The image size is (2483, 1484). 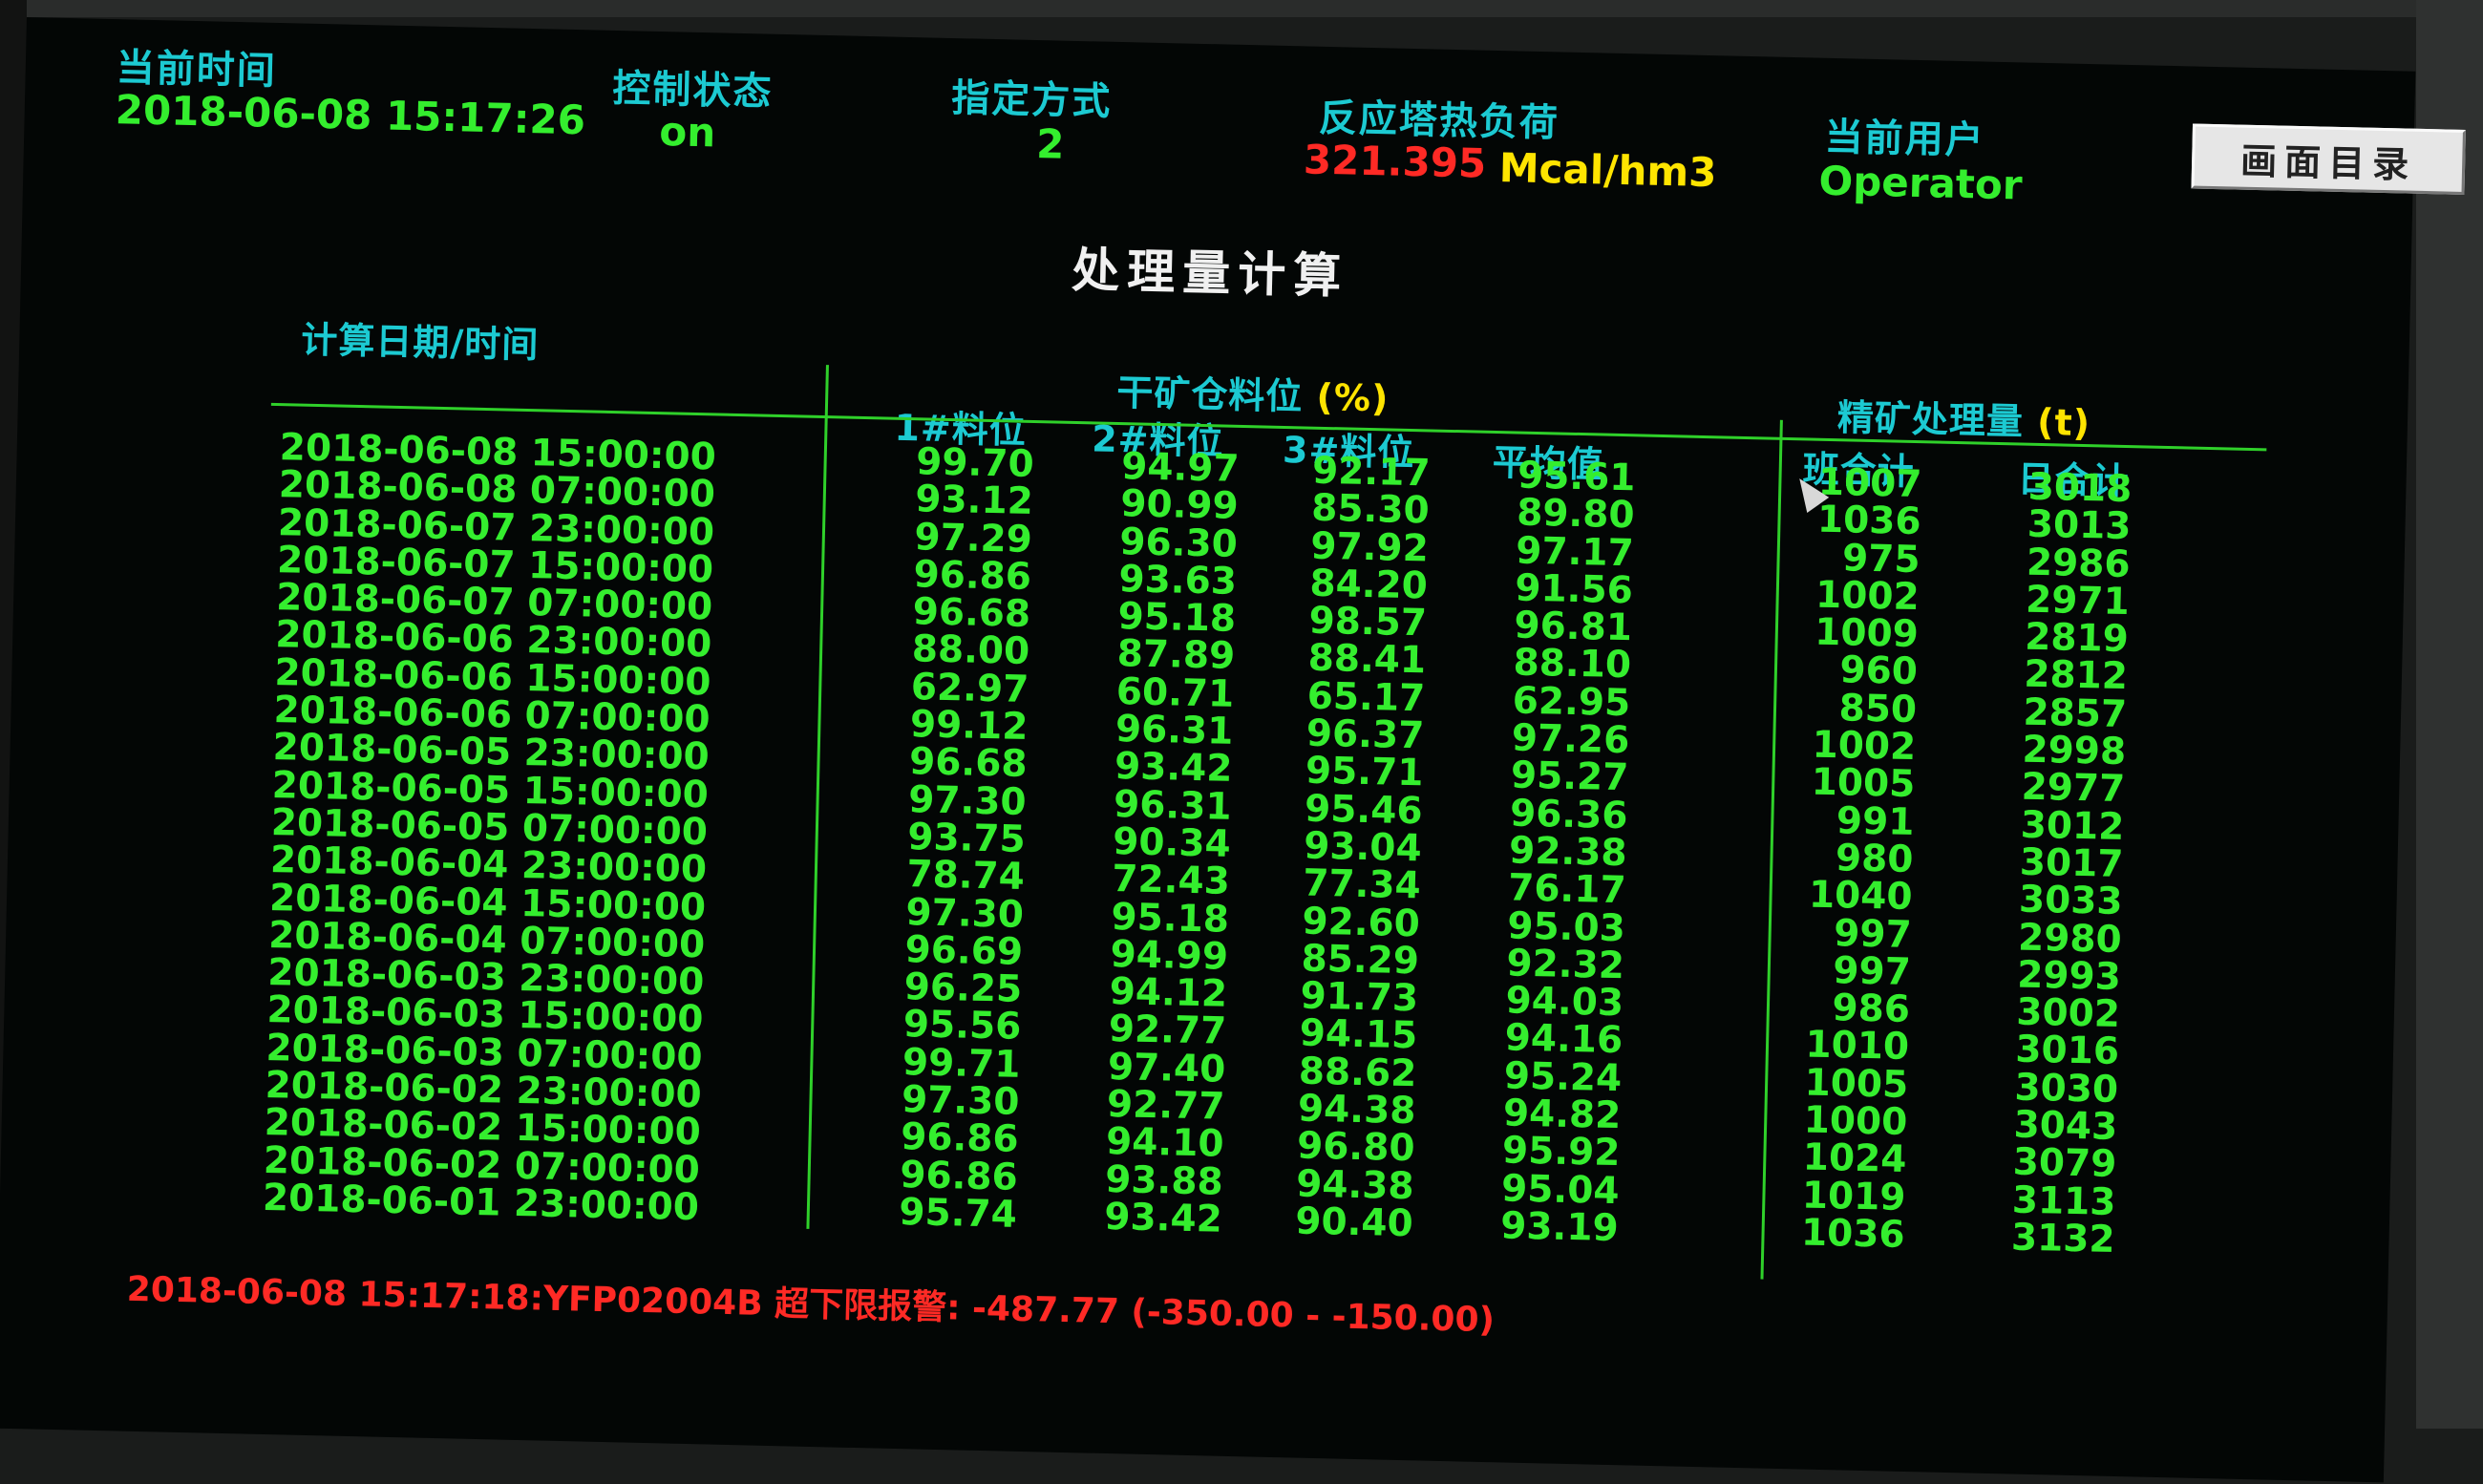 I want to click on table-cell: 2857, so click(x=2075, y=713).